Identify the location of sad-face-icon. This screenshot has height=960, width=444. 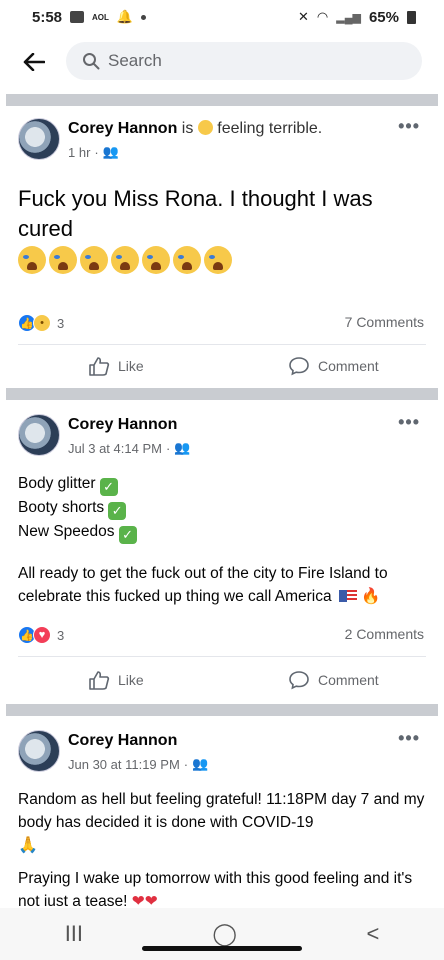
(205, 127).